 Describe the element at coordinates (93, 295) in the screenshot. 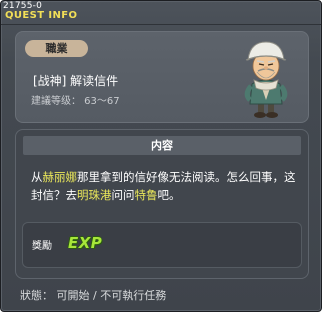

I see `quest-status: 狀態： 可開始 / 不可執行任務` at that location.